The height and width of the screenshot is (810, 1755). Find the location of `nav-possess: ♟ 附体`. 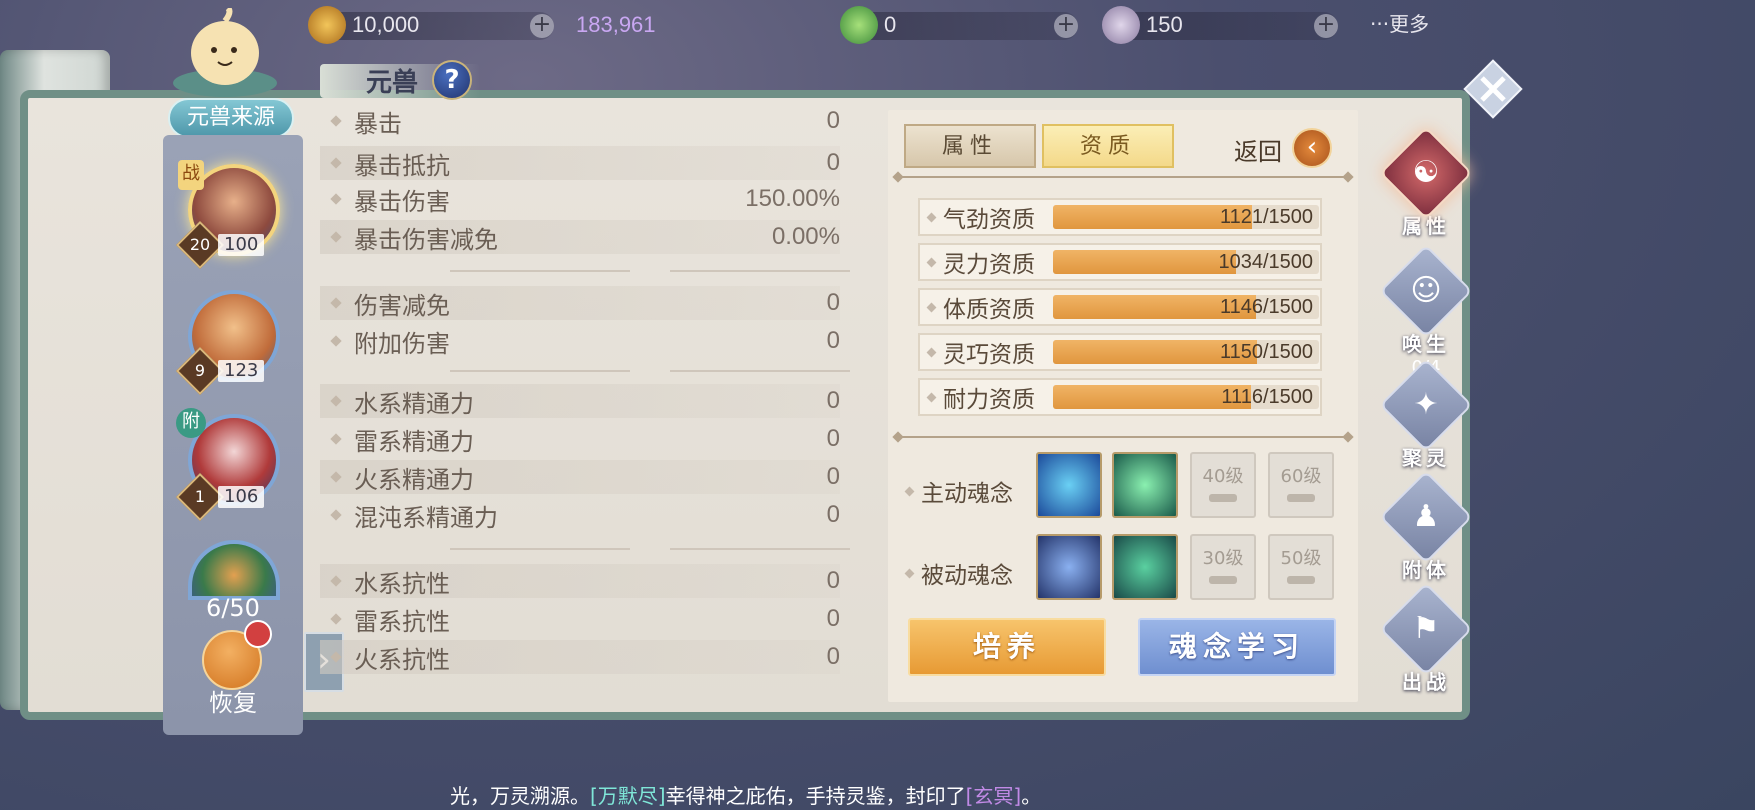

nav-possess: ♟ 附体 is located at coordinates (1426, 526).